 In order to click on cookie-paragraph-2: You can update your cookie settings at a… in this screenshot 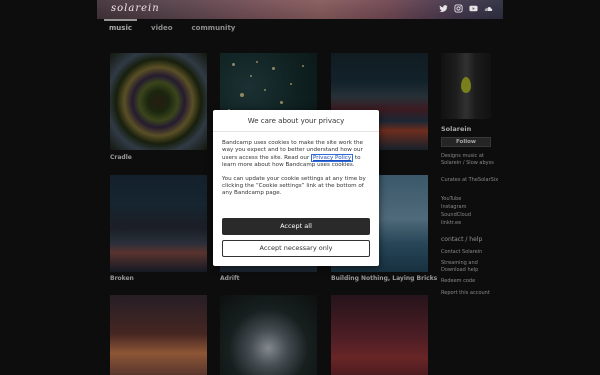, I will do `click(294, 186)`.